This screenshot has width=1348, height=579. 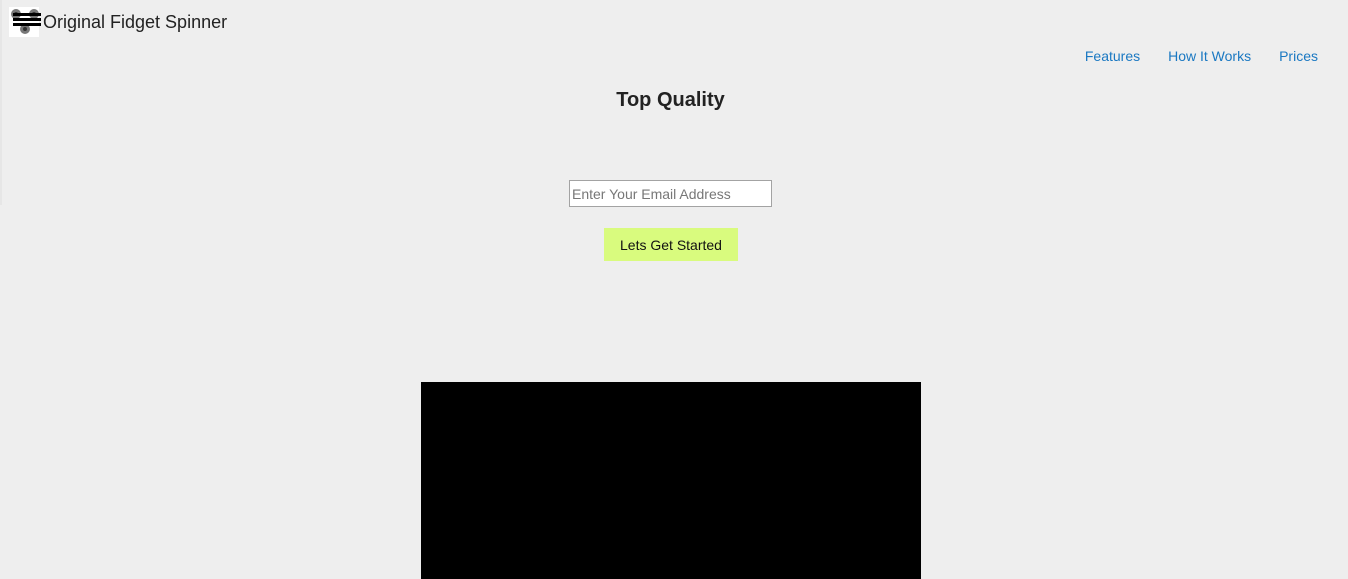 I want to click on fidget-spinner-logo-icon, so click(x=25, y=22).